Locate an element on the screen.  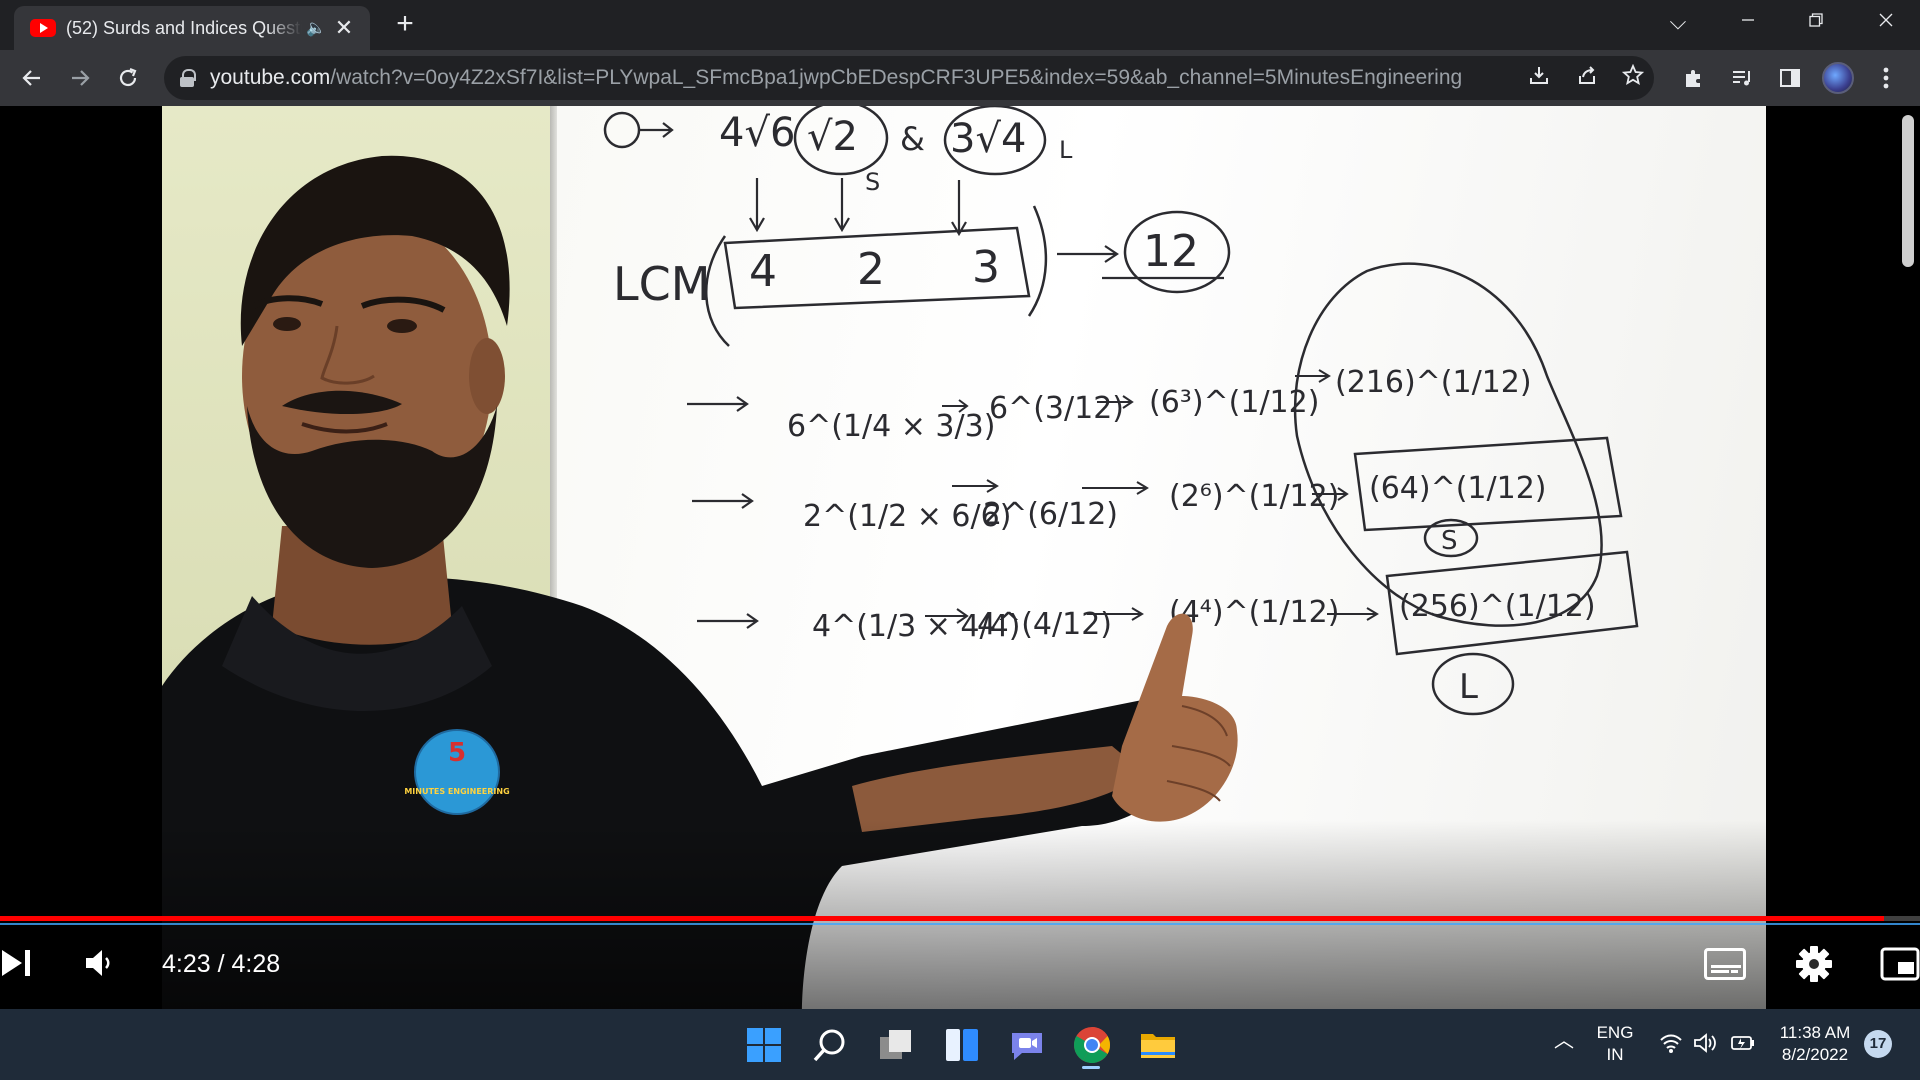
chat-camera-icon is located at coordinates (1027, 1046).